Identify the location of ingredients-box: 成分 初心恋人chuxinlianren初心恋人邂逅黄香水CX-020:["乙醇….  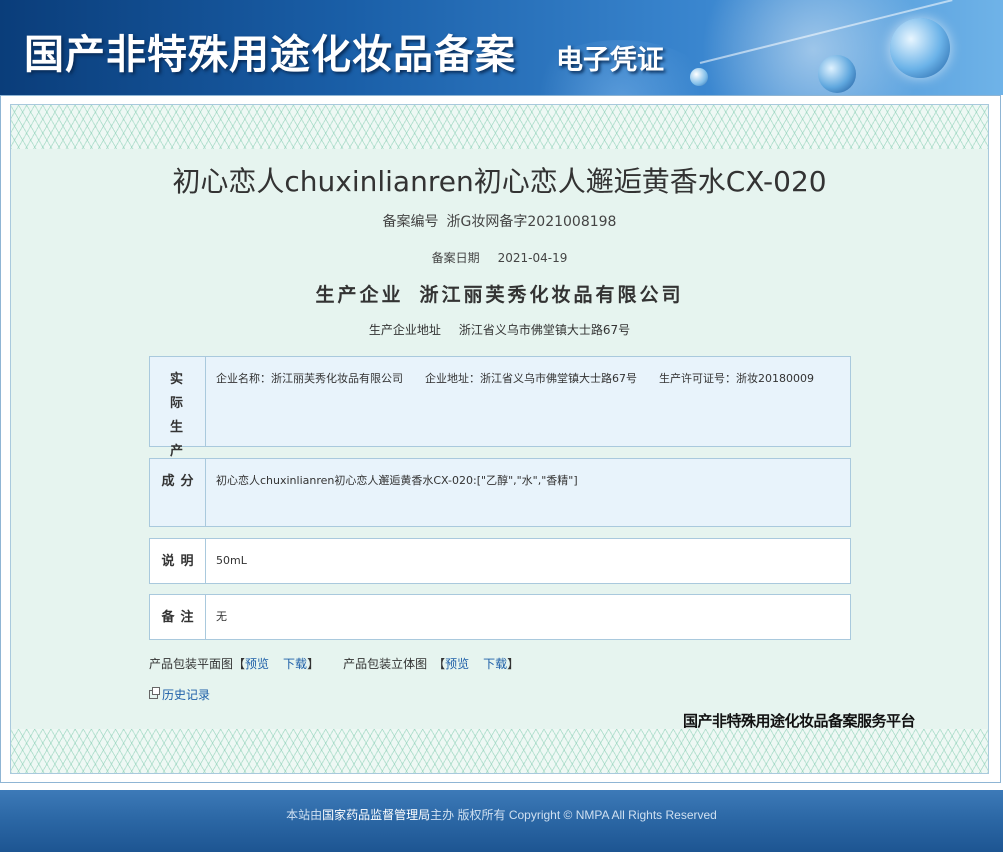
(500, 492).